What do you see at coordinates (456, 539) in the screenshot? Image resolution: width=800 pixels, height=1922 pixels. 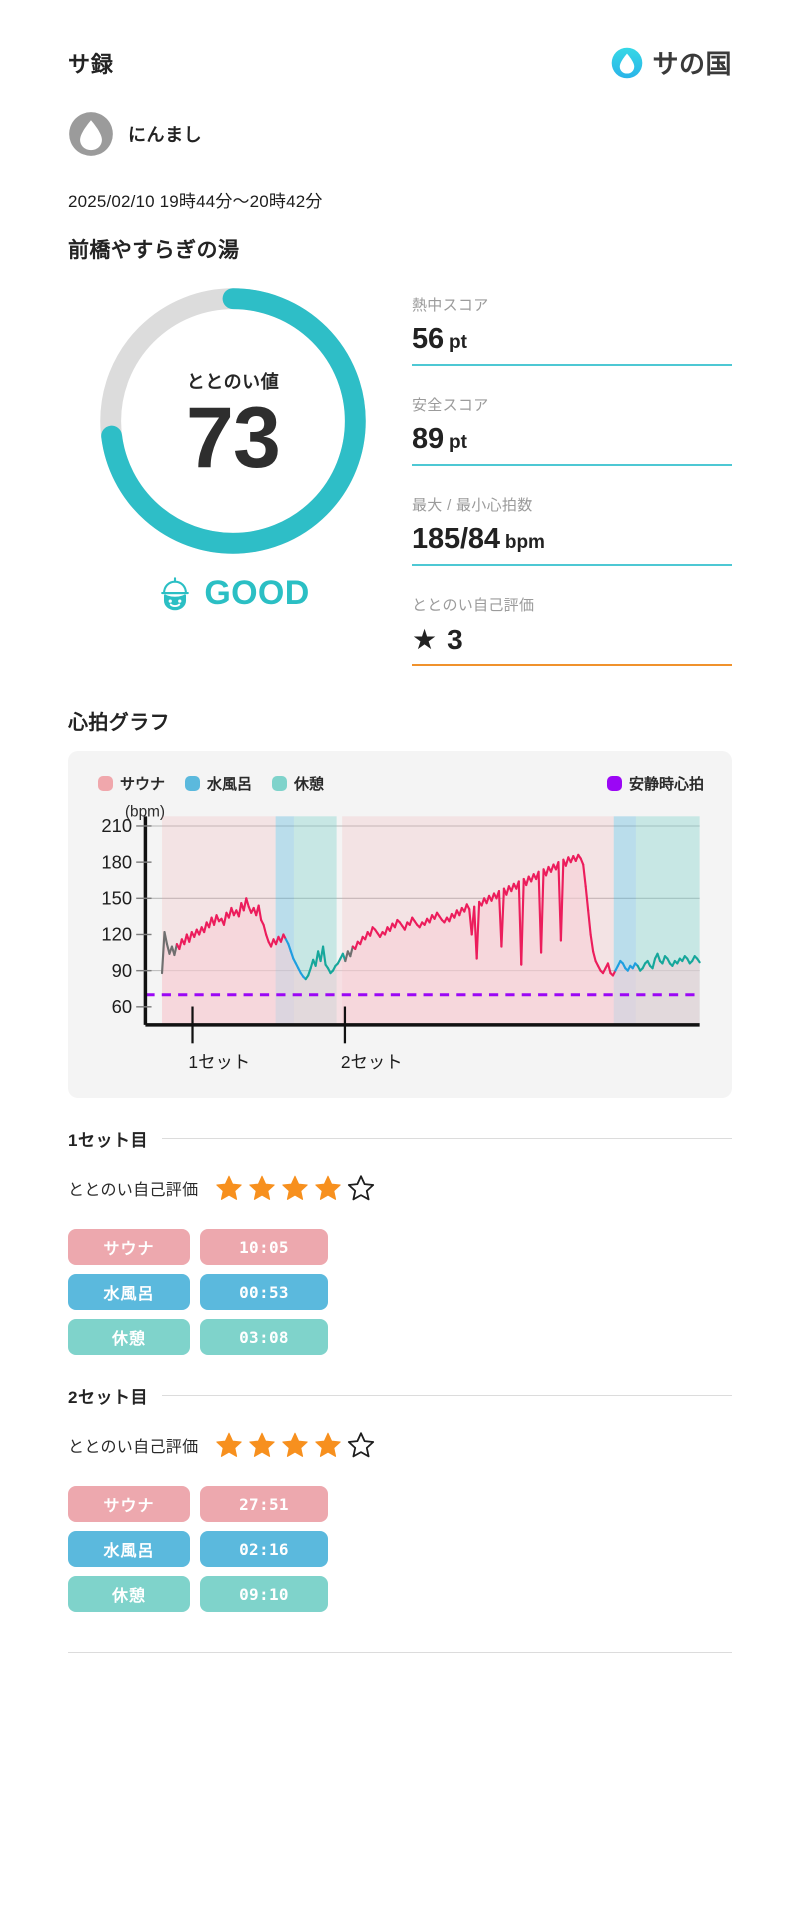 I see `stat-number: 185/84` at bounding box center [456, 539].